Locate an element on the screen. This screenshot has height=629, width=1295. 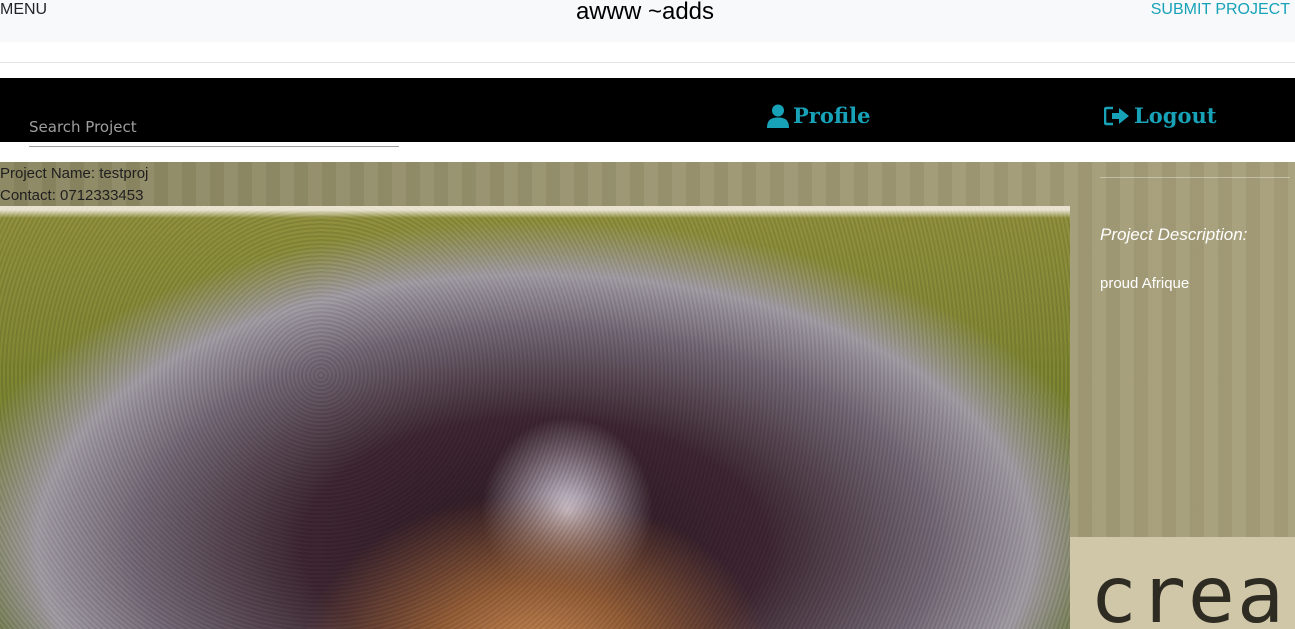
user-icon is located at coordinates (778, 116).